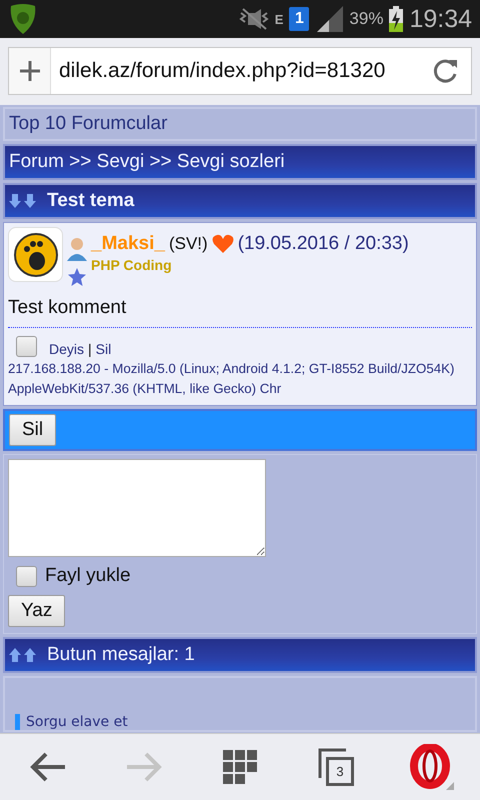  I want to click on address-bar: dilek.az/forum/index.php?id=81320, so click(240, 71).